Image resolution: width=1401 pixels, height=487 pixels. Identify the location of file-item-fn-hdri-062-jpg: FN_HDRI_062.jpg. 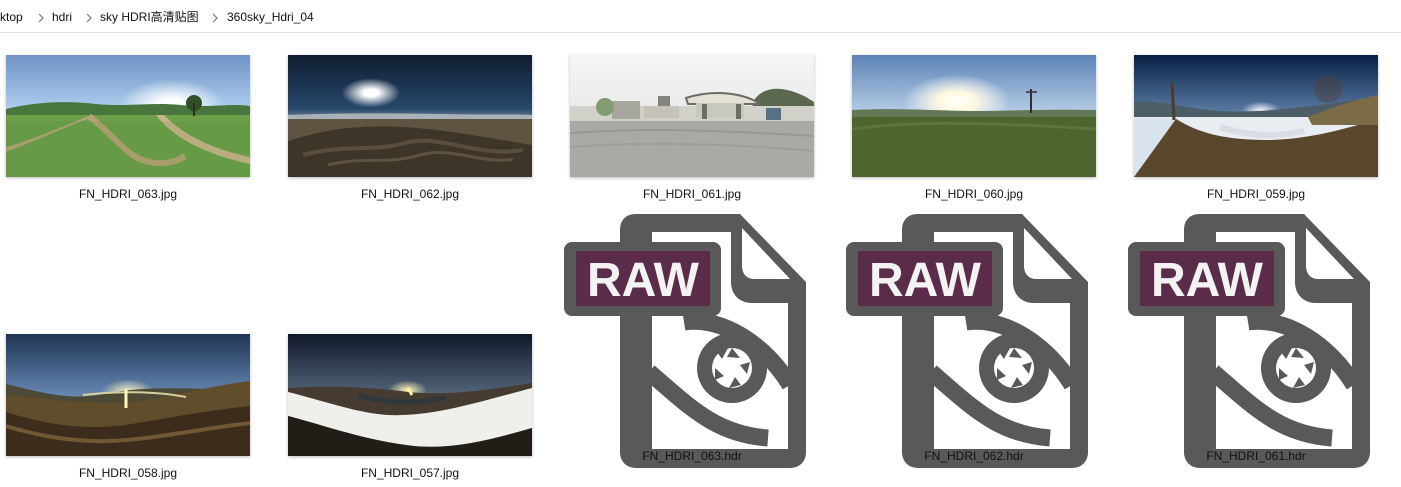
(410, 124).